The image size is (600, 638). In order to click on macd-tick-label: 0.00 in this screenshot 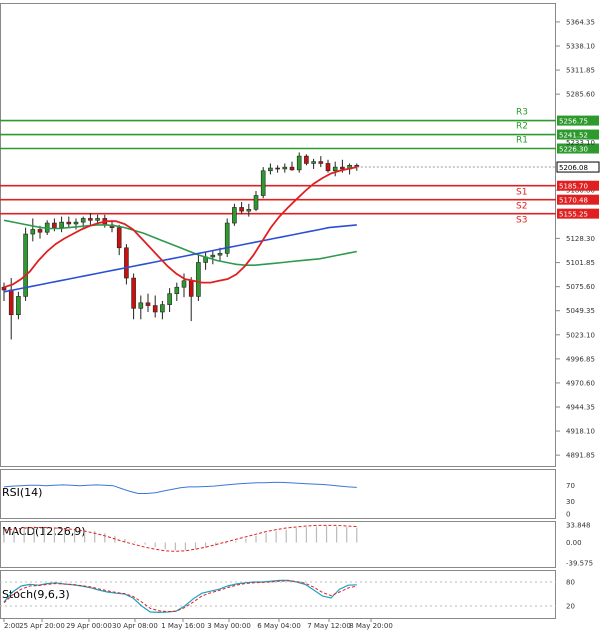, I will do `click(574, 543)`.